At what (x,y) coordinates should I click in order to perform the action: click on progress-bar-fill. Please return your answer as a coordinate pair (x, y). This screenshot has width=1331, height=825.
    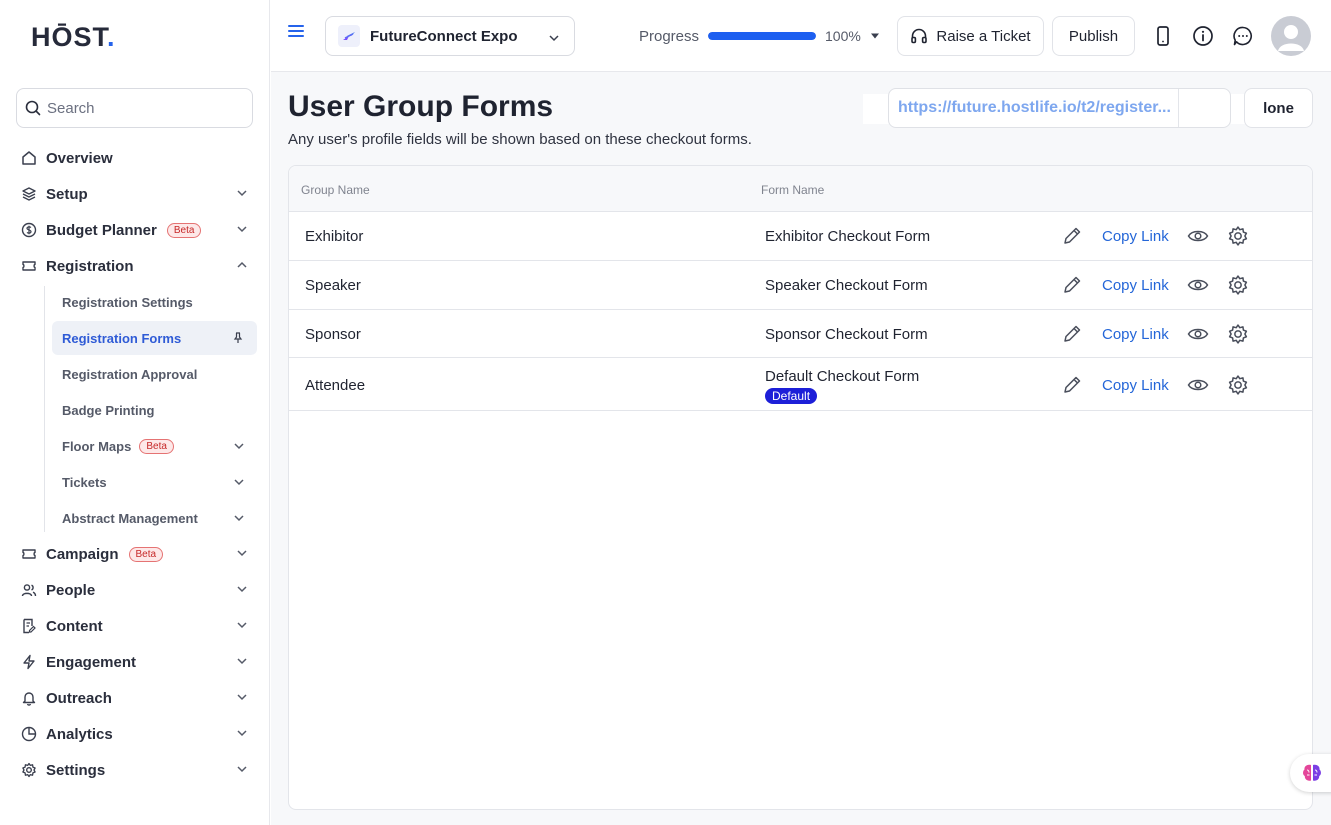
    Looking at the image, I should click on (762, 36).